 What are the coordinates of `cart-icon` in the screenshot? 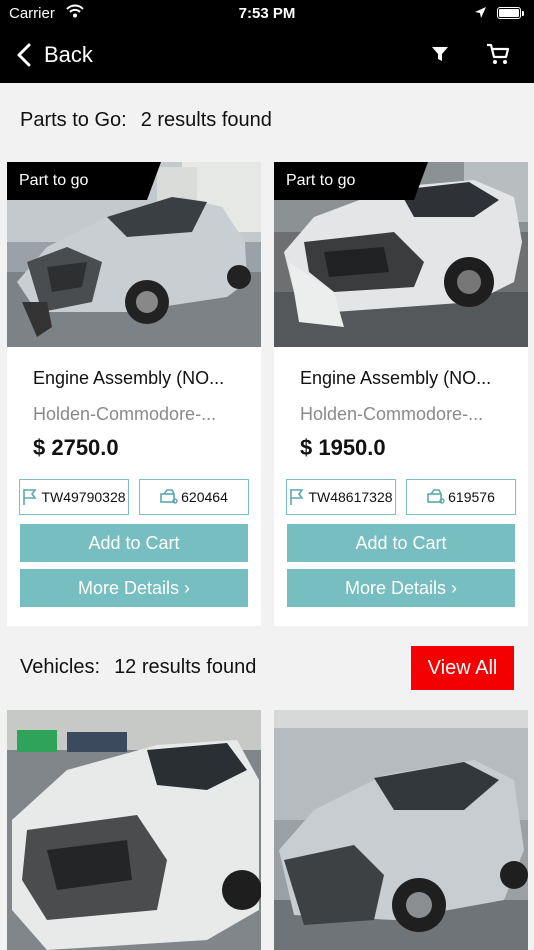 It's located at (498, 54).